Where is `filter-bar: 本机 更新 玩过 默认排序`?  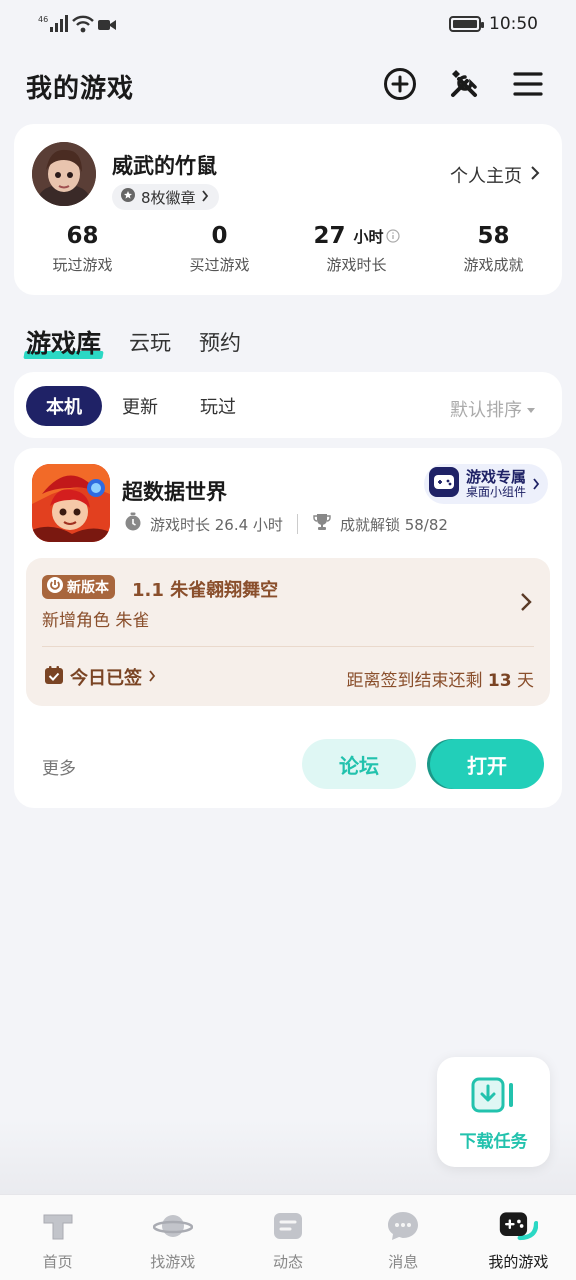 filter-bar: 本机 更新 玩过 默认排序 is located at coordinates (288, 405).